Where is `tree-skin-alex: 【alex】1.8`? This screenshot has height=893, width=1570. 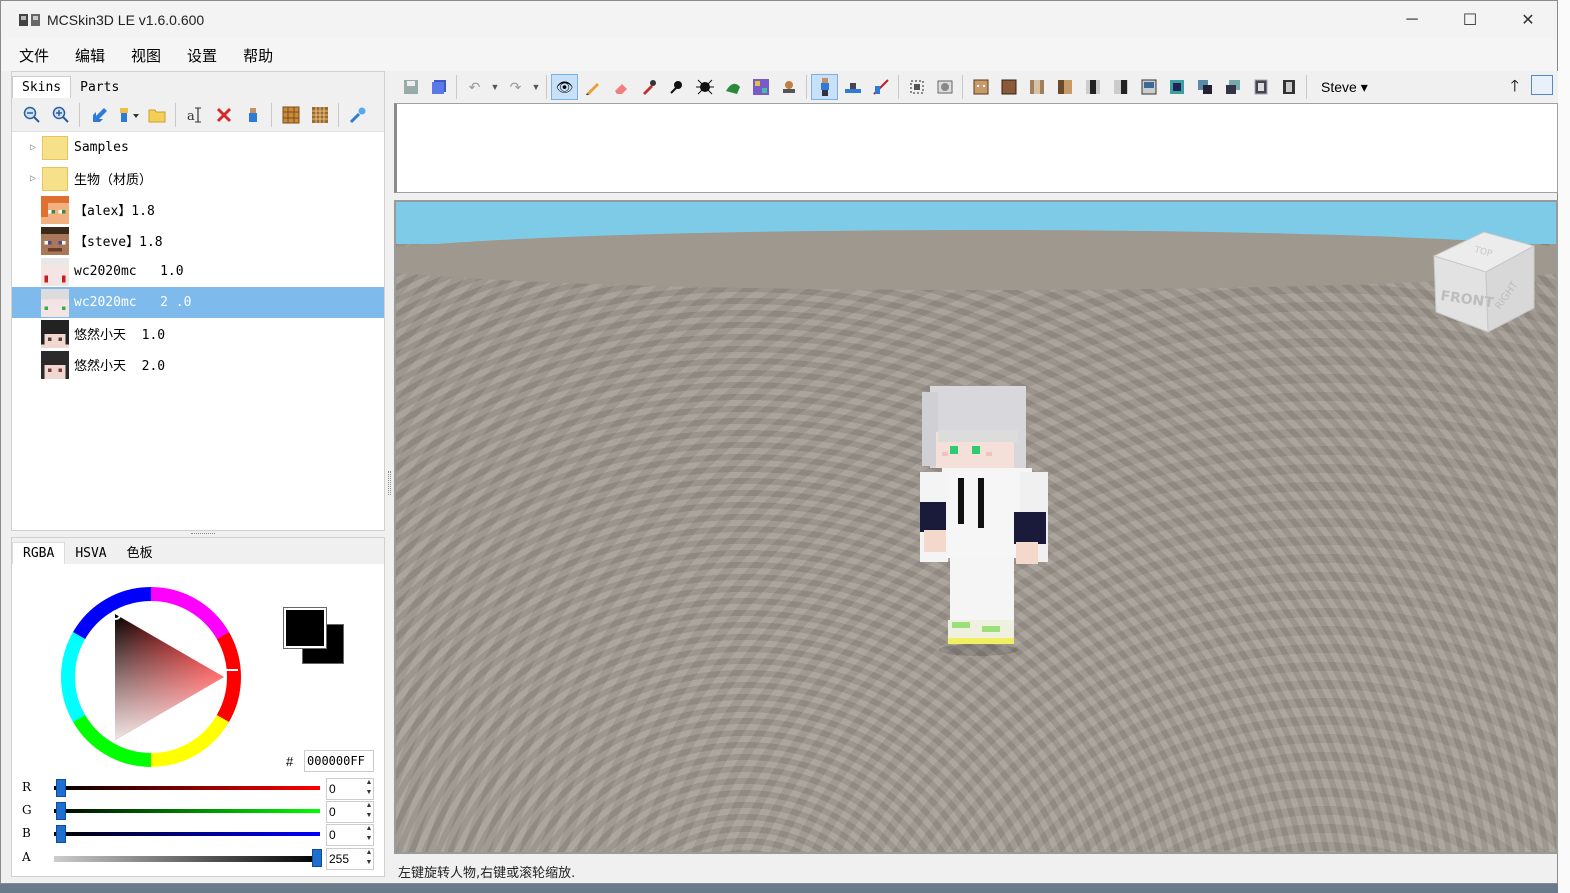
tree-skin-alex: 【alex】1.8 is located at coordinates (198, 209).